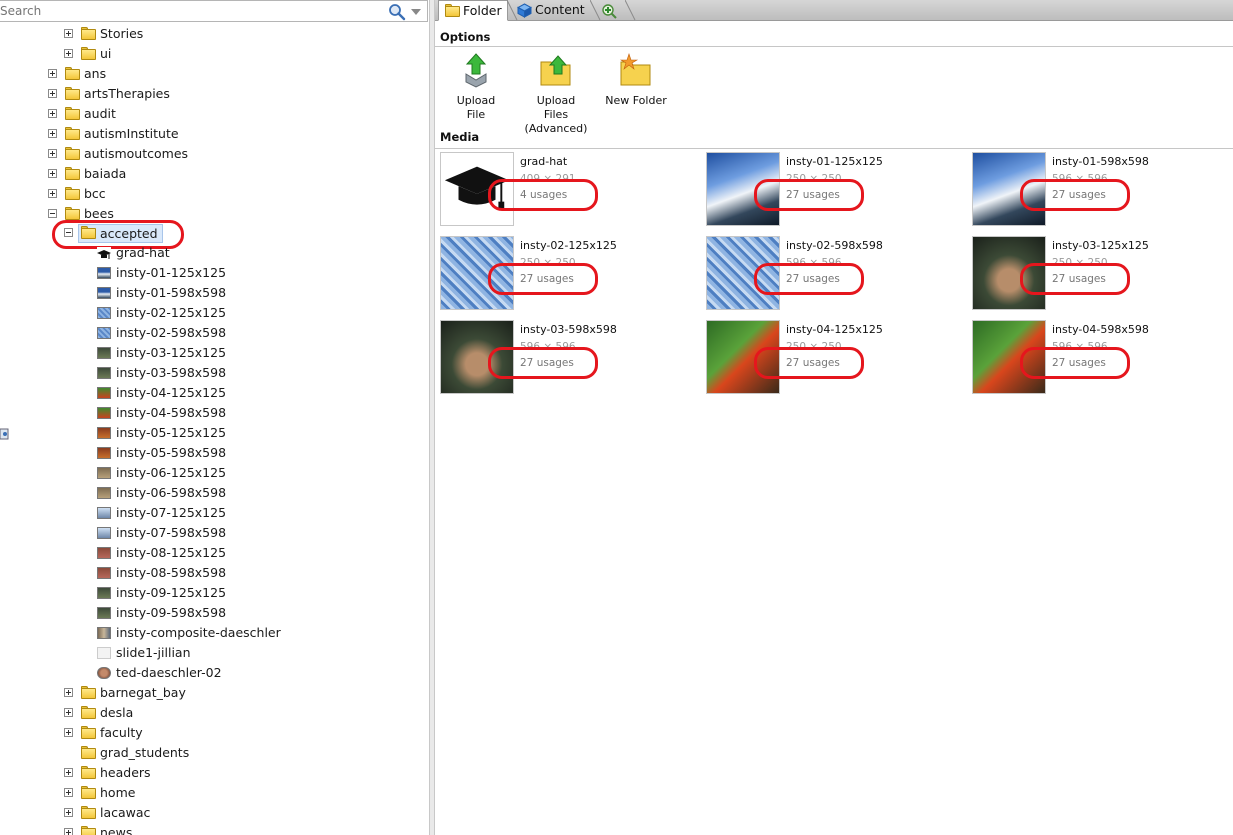 This screenshot has height=835, width=1233. Describe the element at coordinates (160, 653) in the screenshot. I see `tree-file: slide1-jillian` at that location.